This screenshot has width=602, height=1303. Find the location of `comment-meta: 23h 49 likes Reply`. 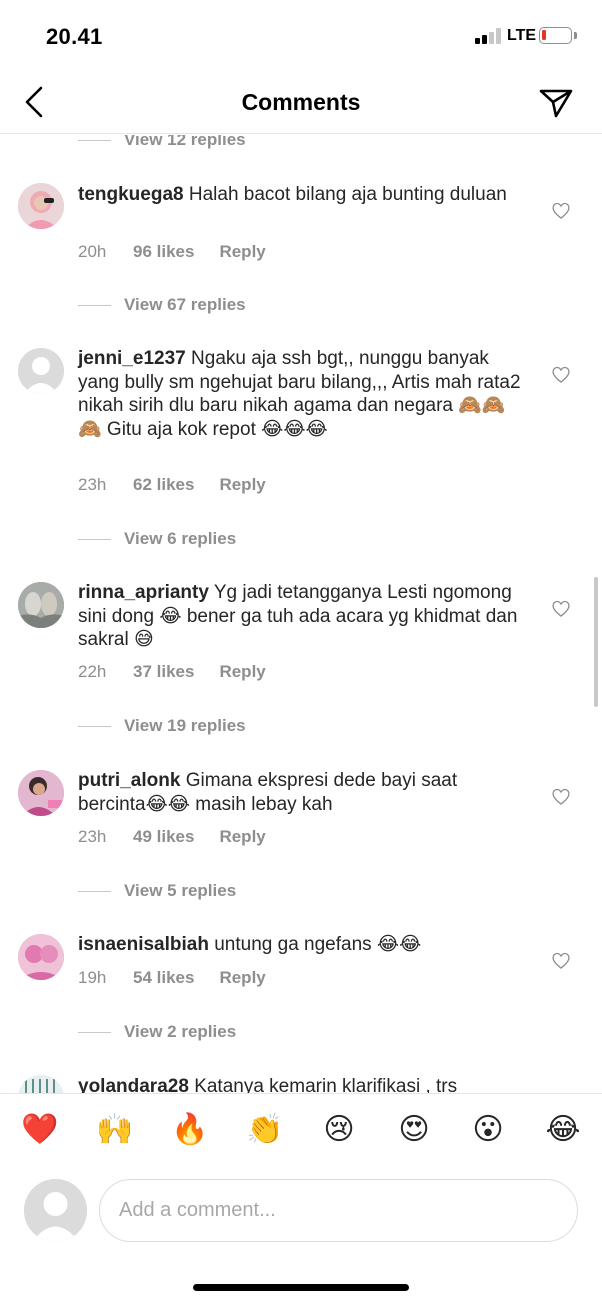

comment-meta: 23h 49 likes Reply is located at coordinates (172, 837).